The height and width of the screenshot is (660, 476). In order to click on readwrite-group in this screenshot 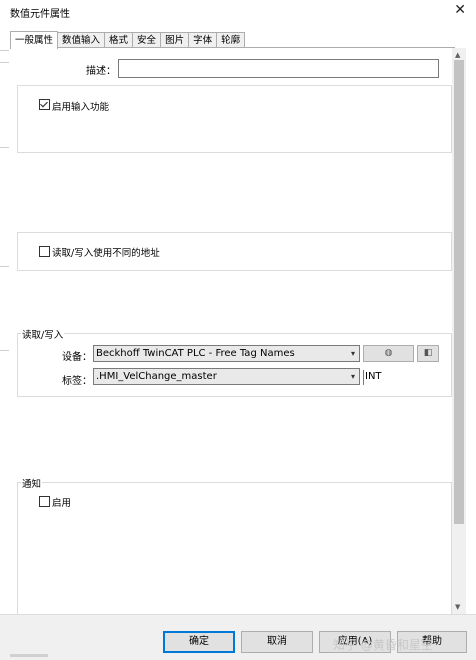, I will do `click(234, 365)`.